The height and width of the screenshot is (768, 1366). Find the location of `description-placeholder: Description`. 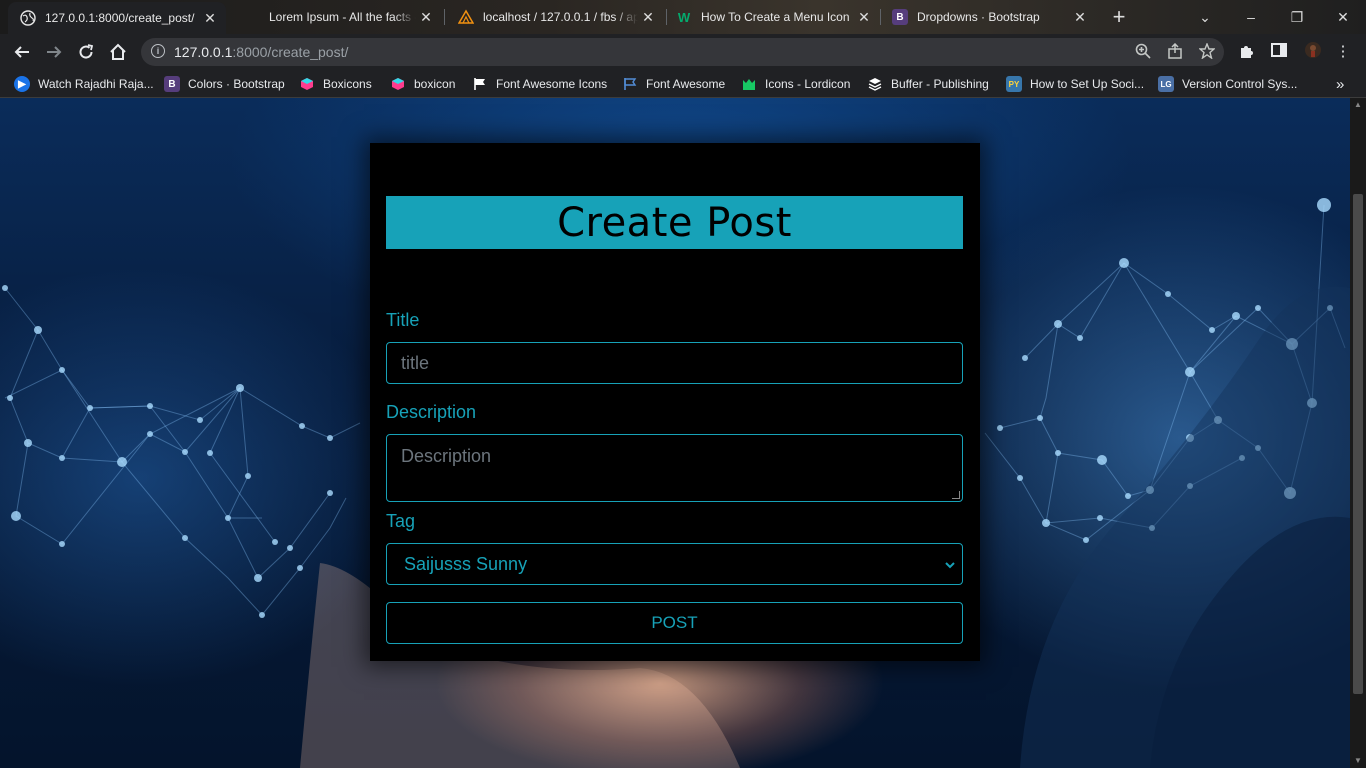

description-placeholder: Description is located at coordinates (446, 456).